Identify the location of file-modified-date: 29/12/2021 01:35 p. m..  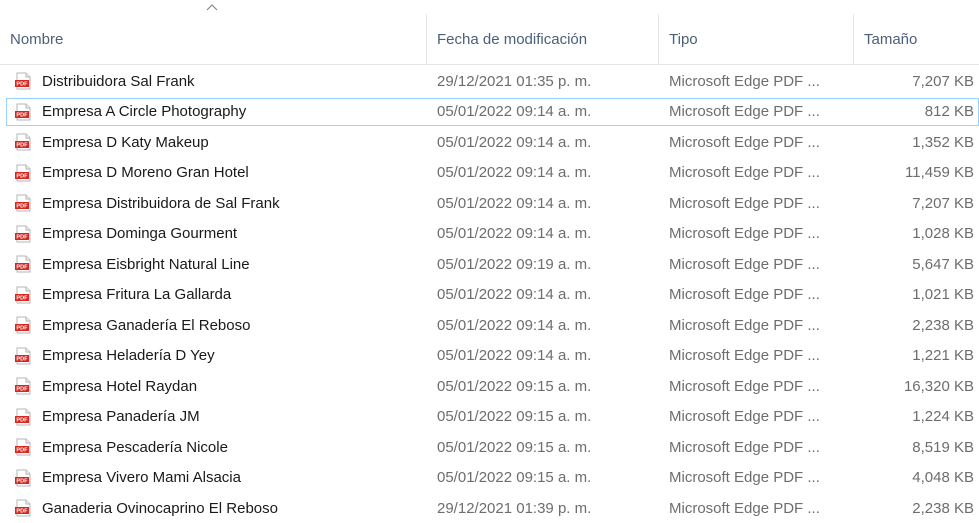
(514, 81).